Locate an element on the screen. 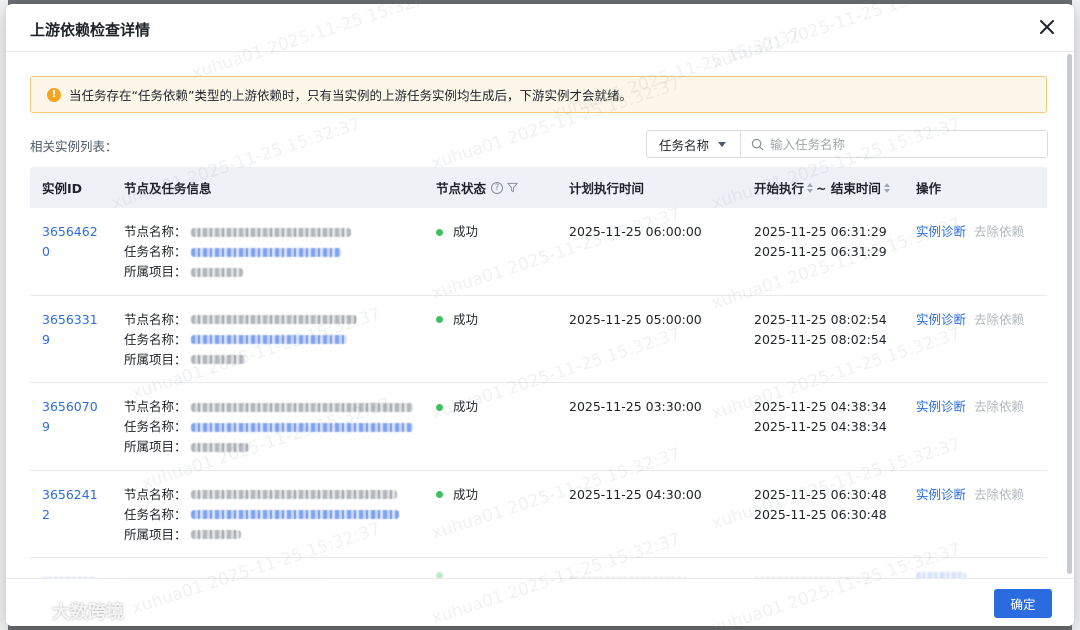  col-header-start-label: 开始执行 is located at coordinates (779, 188).